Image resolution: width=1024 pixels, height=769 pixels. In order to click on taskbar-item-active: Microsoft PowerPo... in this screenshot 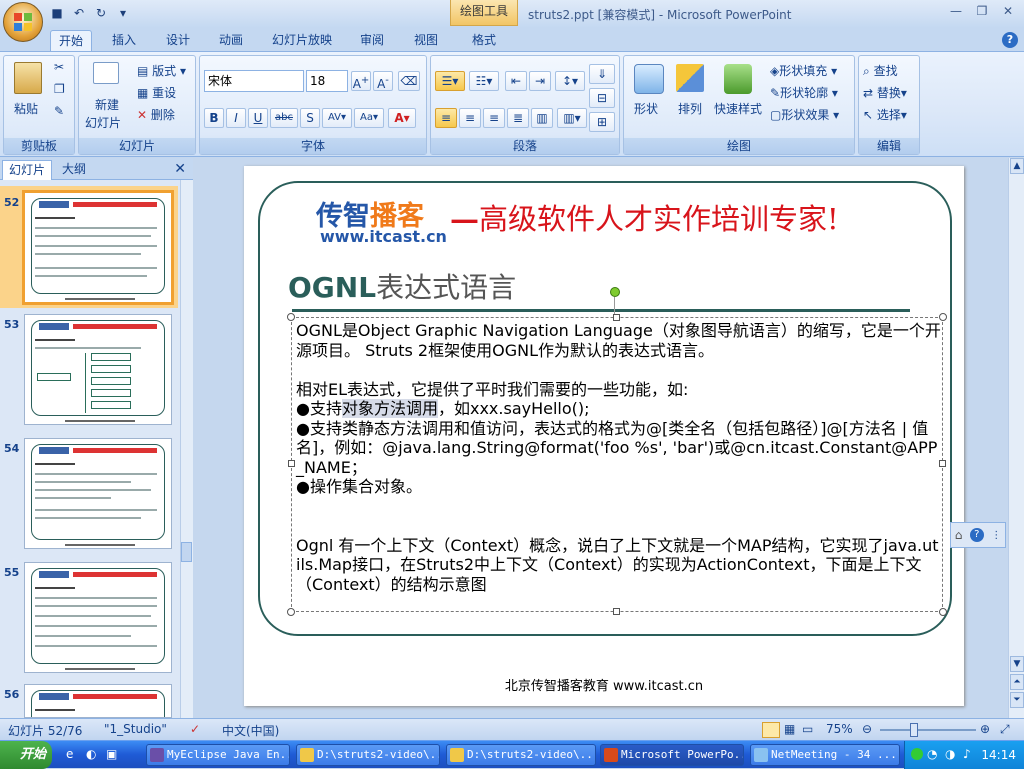, I will do `click(672, 755)`.